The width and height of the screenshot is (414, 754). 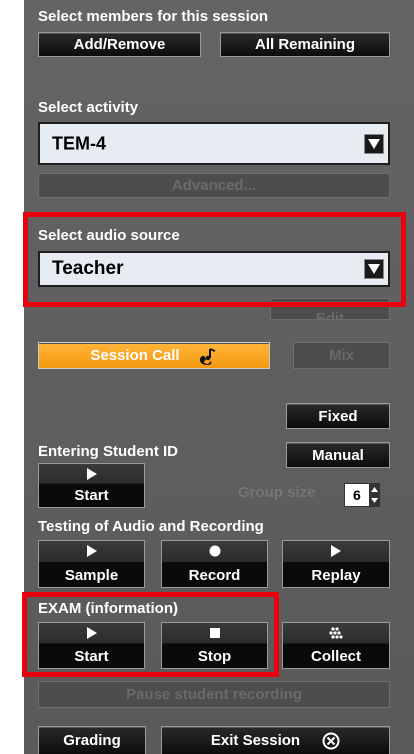 What do you see at coordinates (150, 634) in the screenshot?
I see `exam-highlight` at bounding box center [150, 634].